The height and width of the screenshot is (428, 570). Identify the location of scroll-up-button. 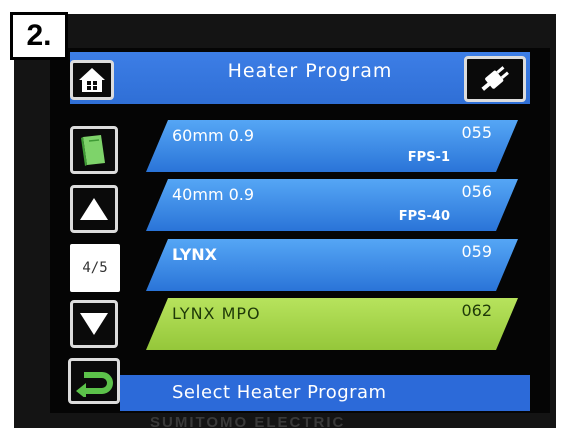
(94, 209).